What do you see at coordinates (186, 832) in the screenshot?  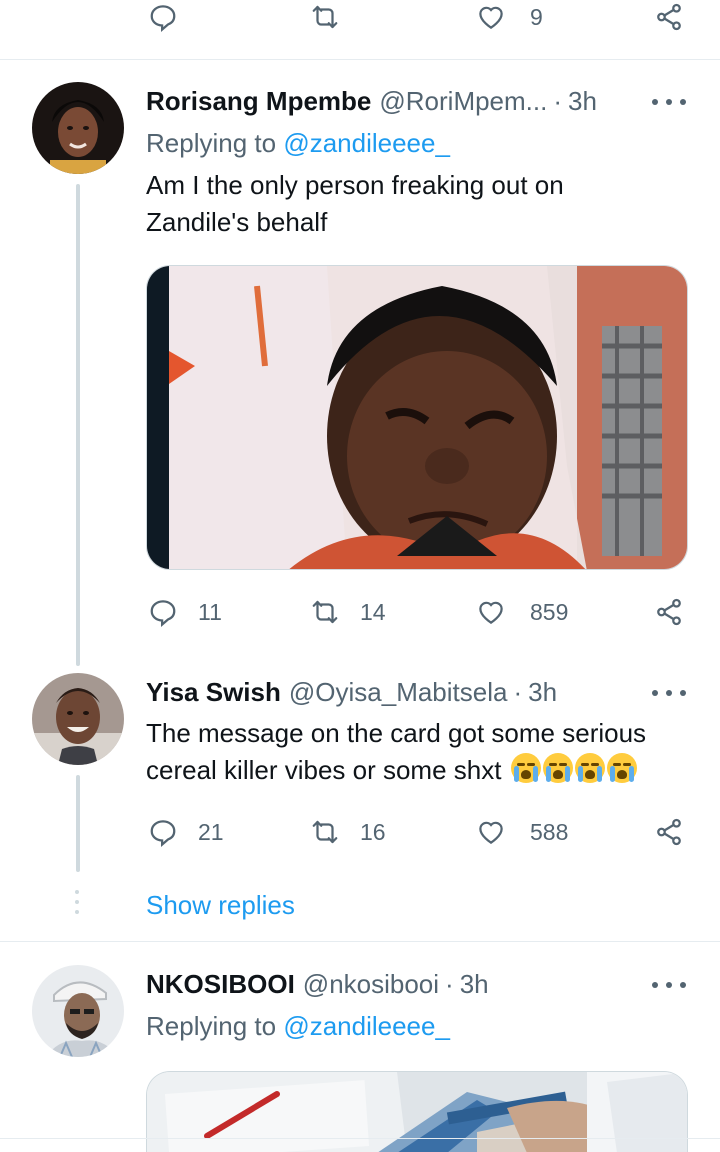 I see `reply-button: 21` at bounding box center [186, 832].